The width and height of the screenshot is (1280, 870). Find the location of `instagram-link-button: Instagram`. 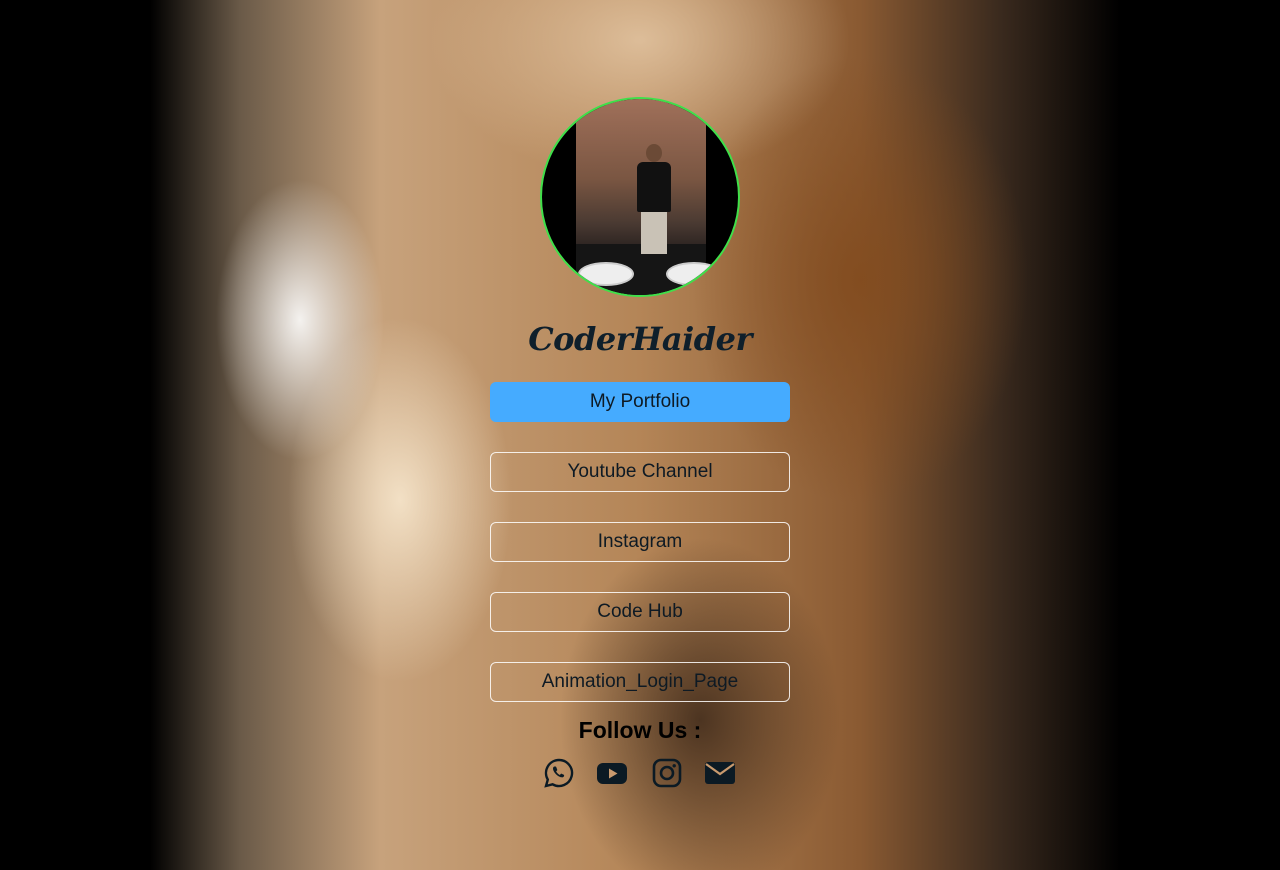

instagram-link-button: Instagram is located at coordinates (640, 542).